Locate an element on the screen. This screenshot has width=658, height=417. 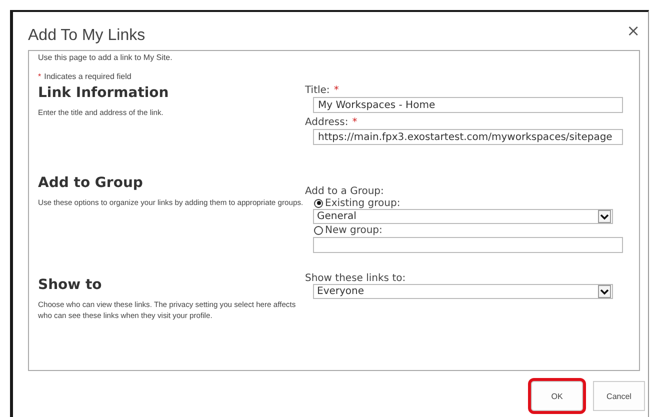
intro-text: Use this page to add a link to My Site. is located at coordinates (106, 57).